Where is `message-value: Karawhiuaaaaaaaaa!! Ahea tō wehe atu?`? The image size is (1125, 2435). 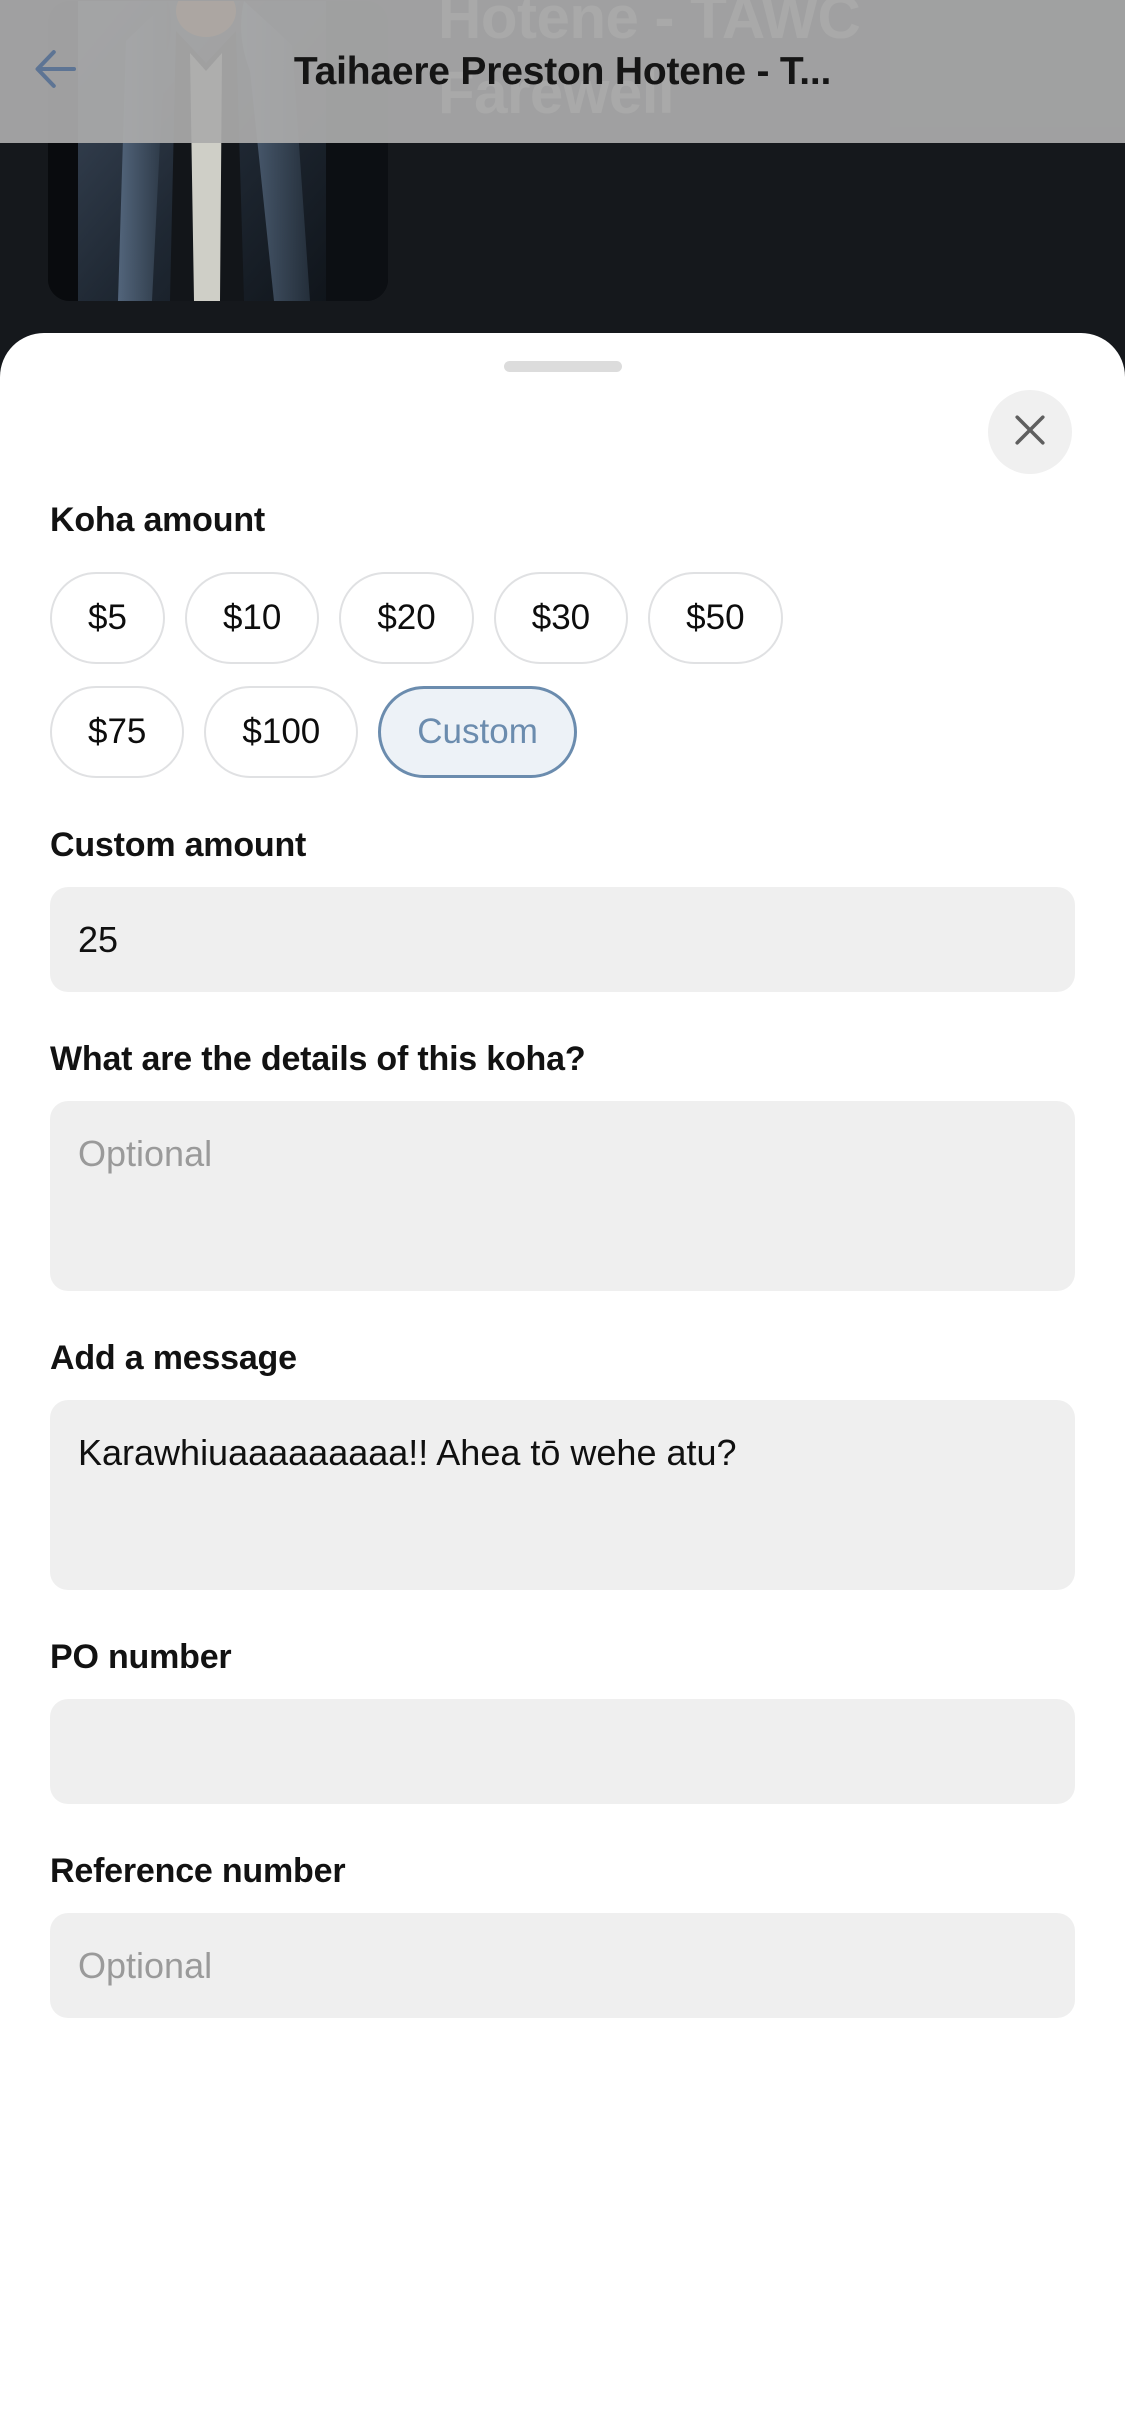 message-value: Karawhiuaaaaaaaaa!! Ahea tō wehe atu? is located at coordinates (407, 1452).